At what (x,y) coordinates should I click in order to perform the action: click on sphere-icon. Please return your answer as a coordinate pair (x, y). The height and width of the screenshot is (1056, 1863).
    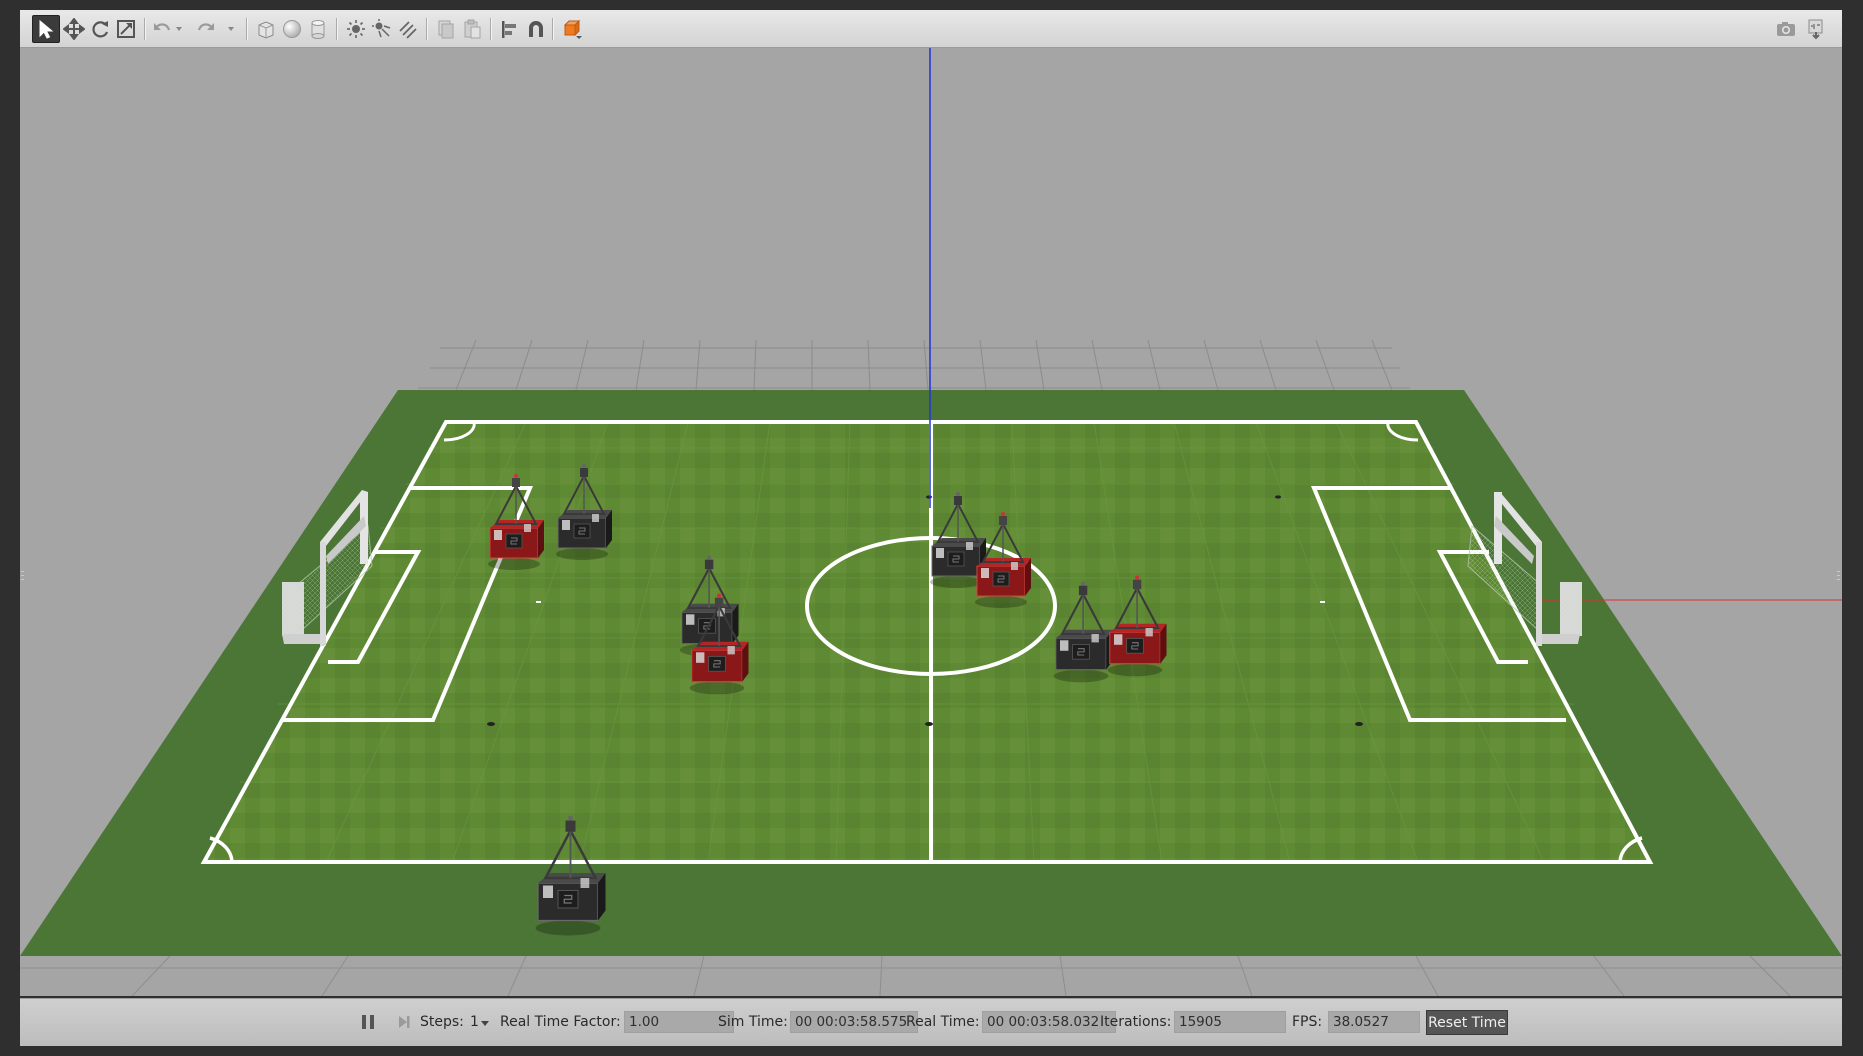
    Looking at the image, I should click on (292, 29).